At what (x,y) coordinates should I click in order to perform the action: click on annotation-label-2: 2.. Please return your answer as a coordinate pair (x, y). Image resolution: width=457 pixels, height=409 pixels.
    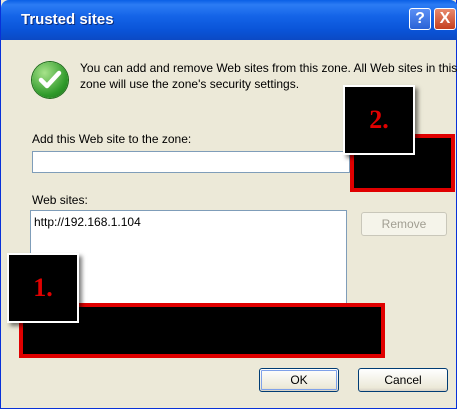
    Looking at the image, I should click on (379, 120).